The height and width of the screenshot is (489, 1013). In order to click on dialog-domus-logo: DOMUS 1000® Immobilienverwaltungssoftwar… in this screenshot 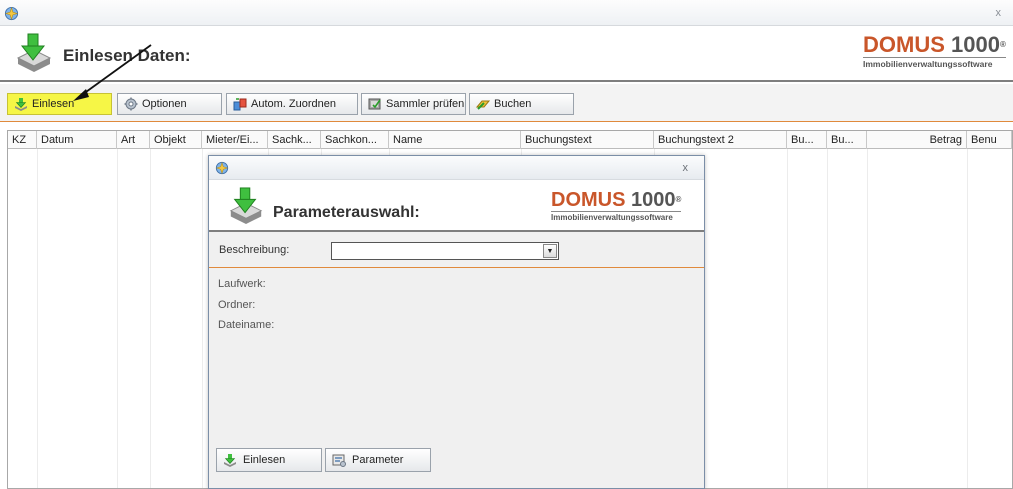, I will do `click(616, 205)`.